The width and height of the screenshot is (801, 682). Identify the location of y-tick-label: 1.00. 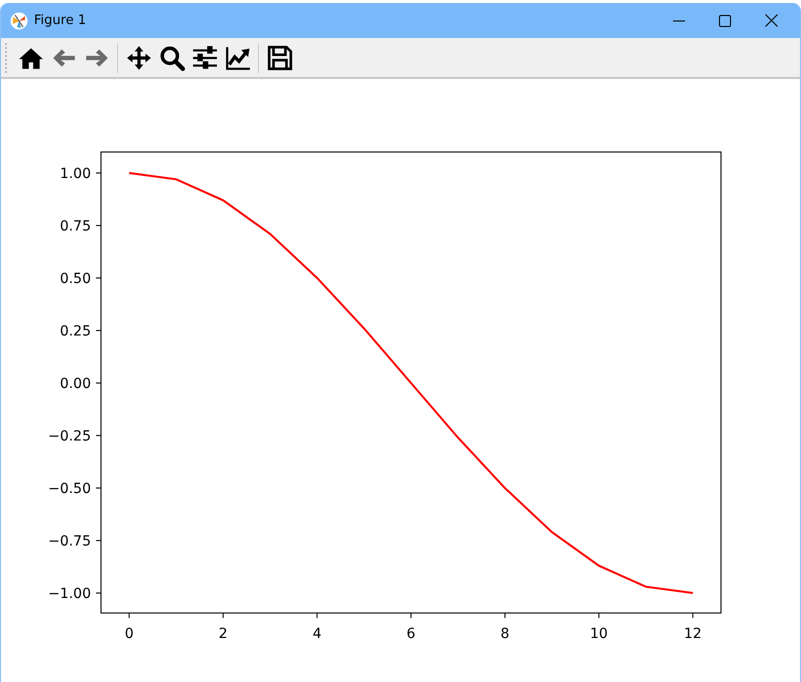
(75, 174).